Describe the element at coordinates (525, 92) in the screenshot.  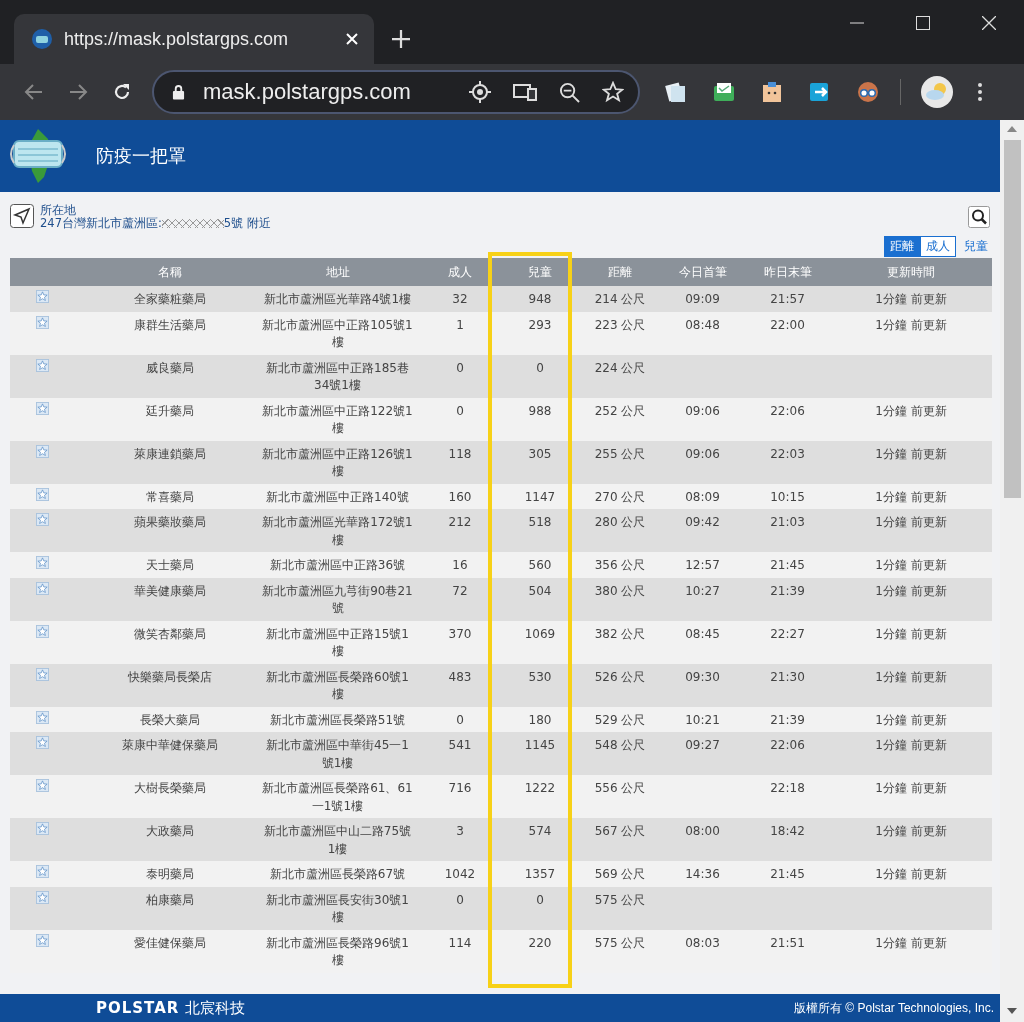
I see `devices-icon` at that location.